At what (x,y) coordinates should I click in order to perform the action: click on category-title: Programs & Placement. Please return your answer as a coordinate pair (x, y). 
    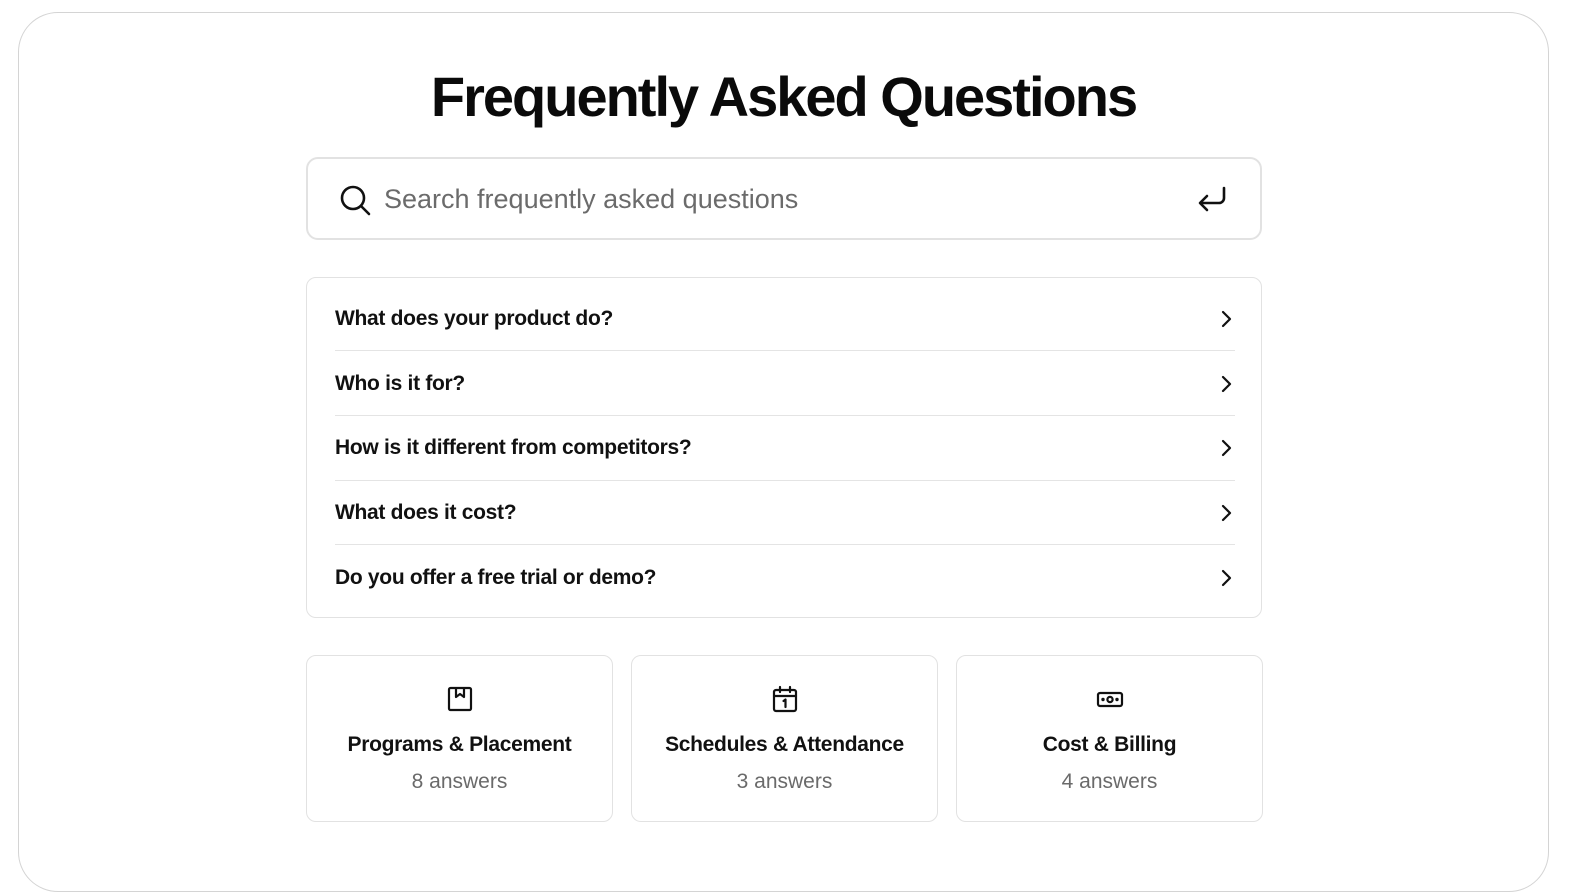
    Looking at the image, I should click on (459, 744).